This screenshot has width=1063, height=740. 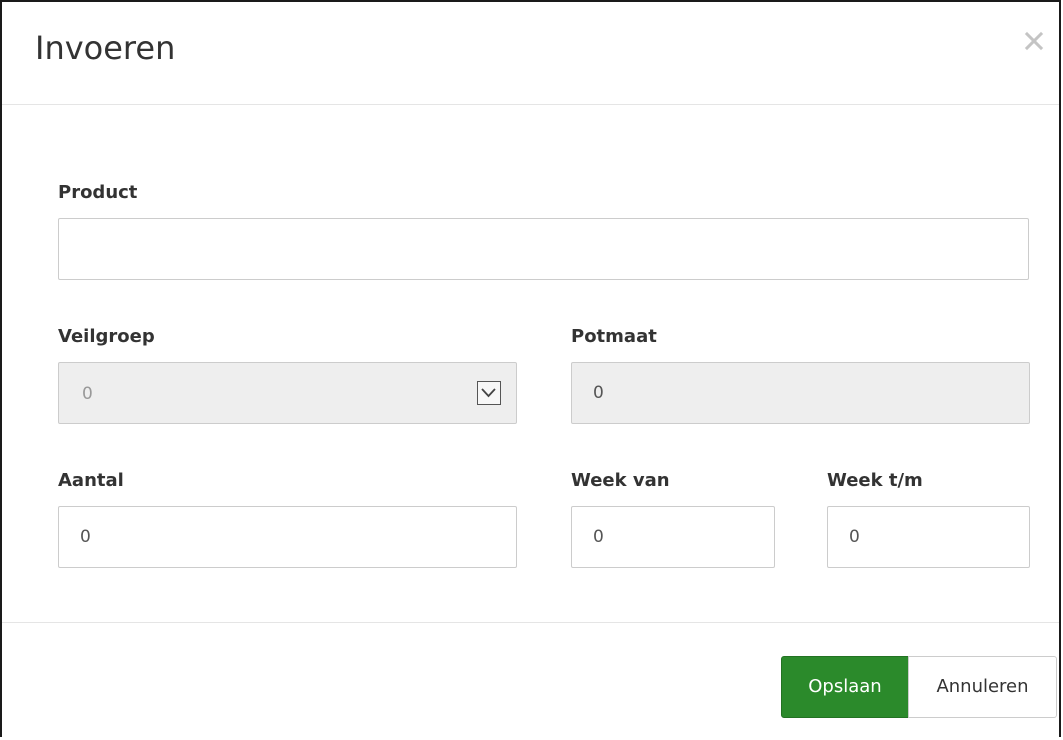 I want to click on week-van-label: Week van, so click(x=620, y=480).